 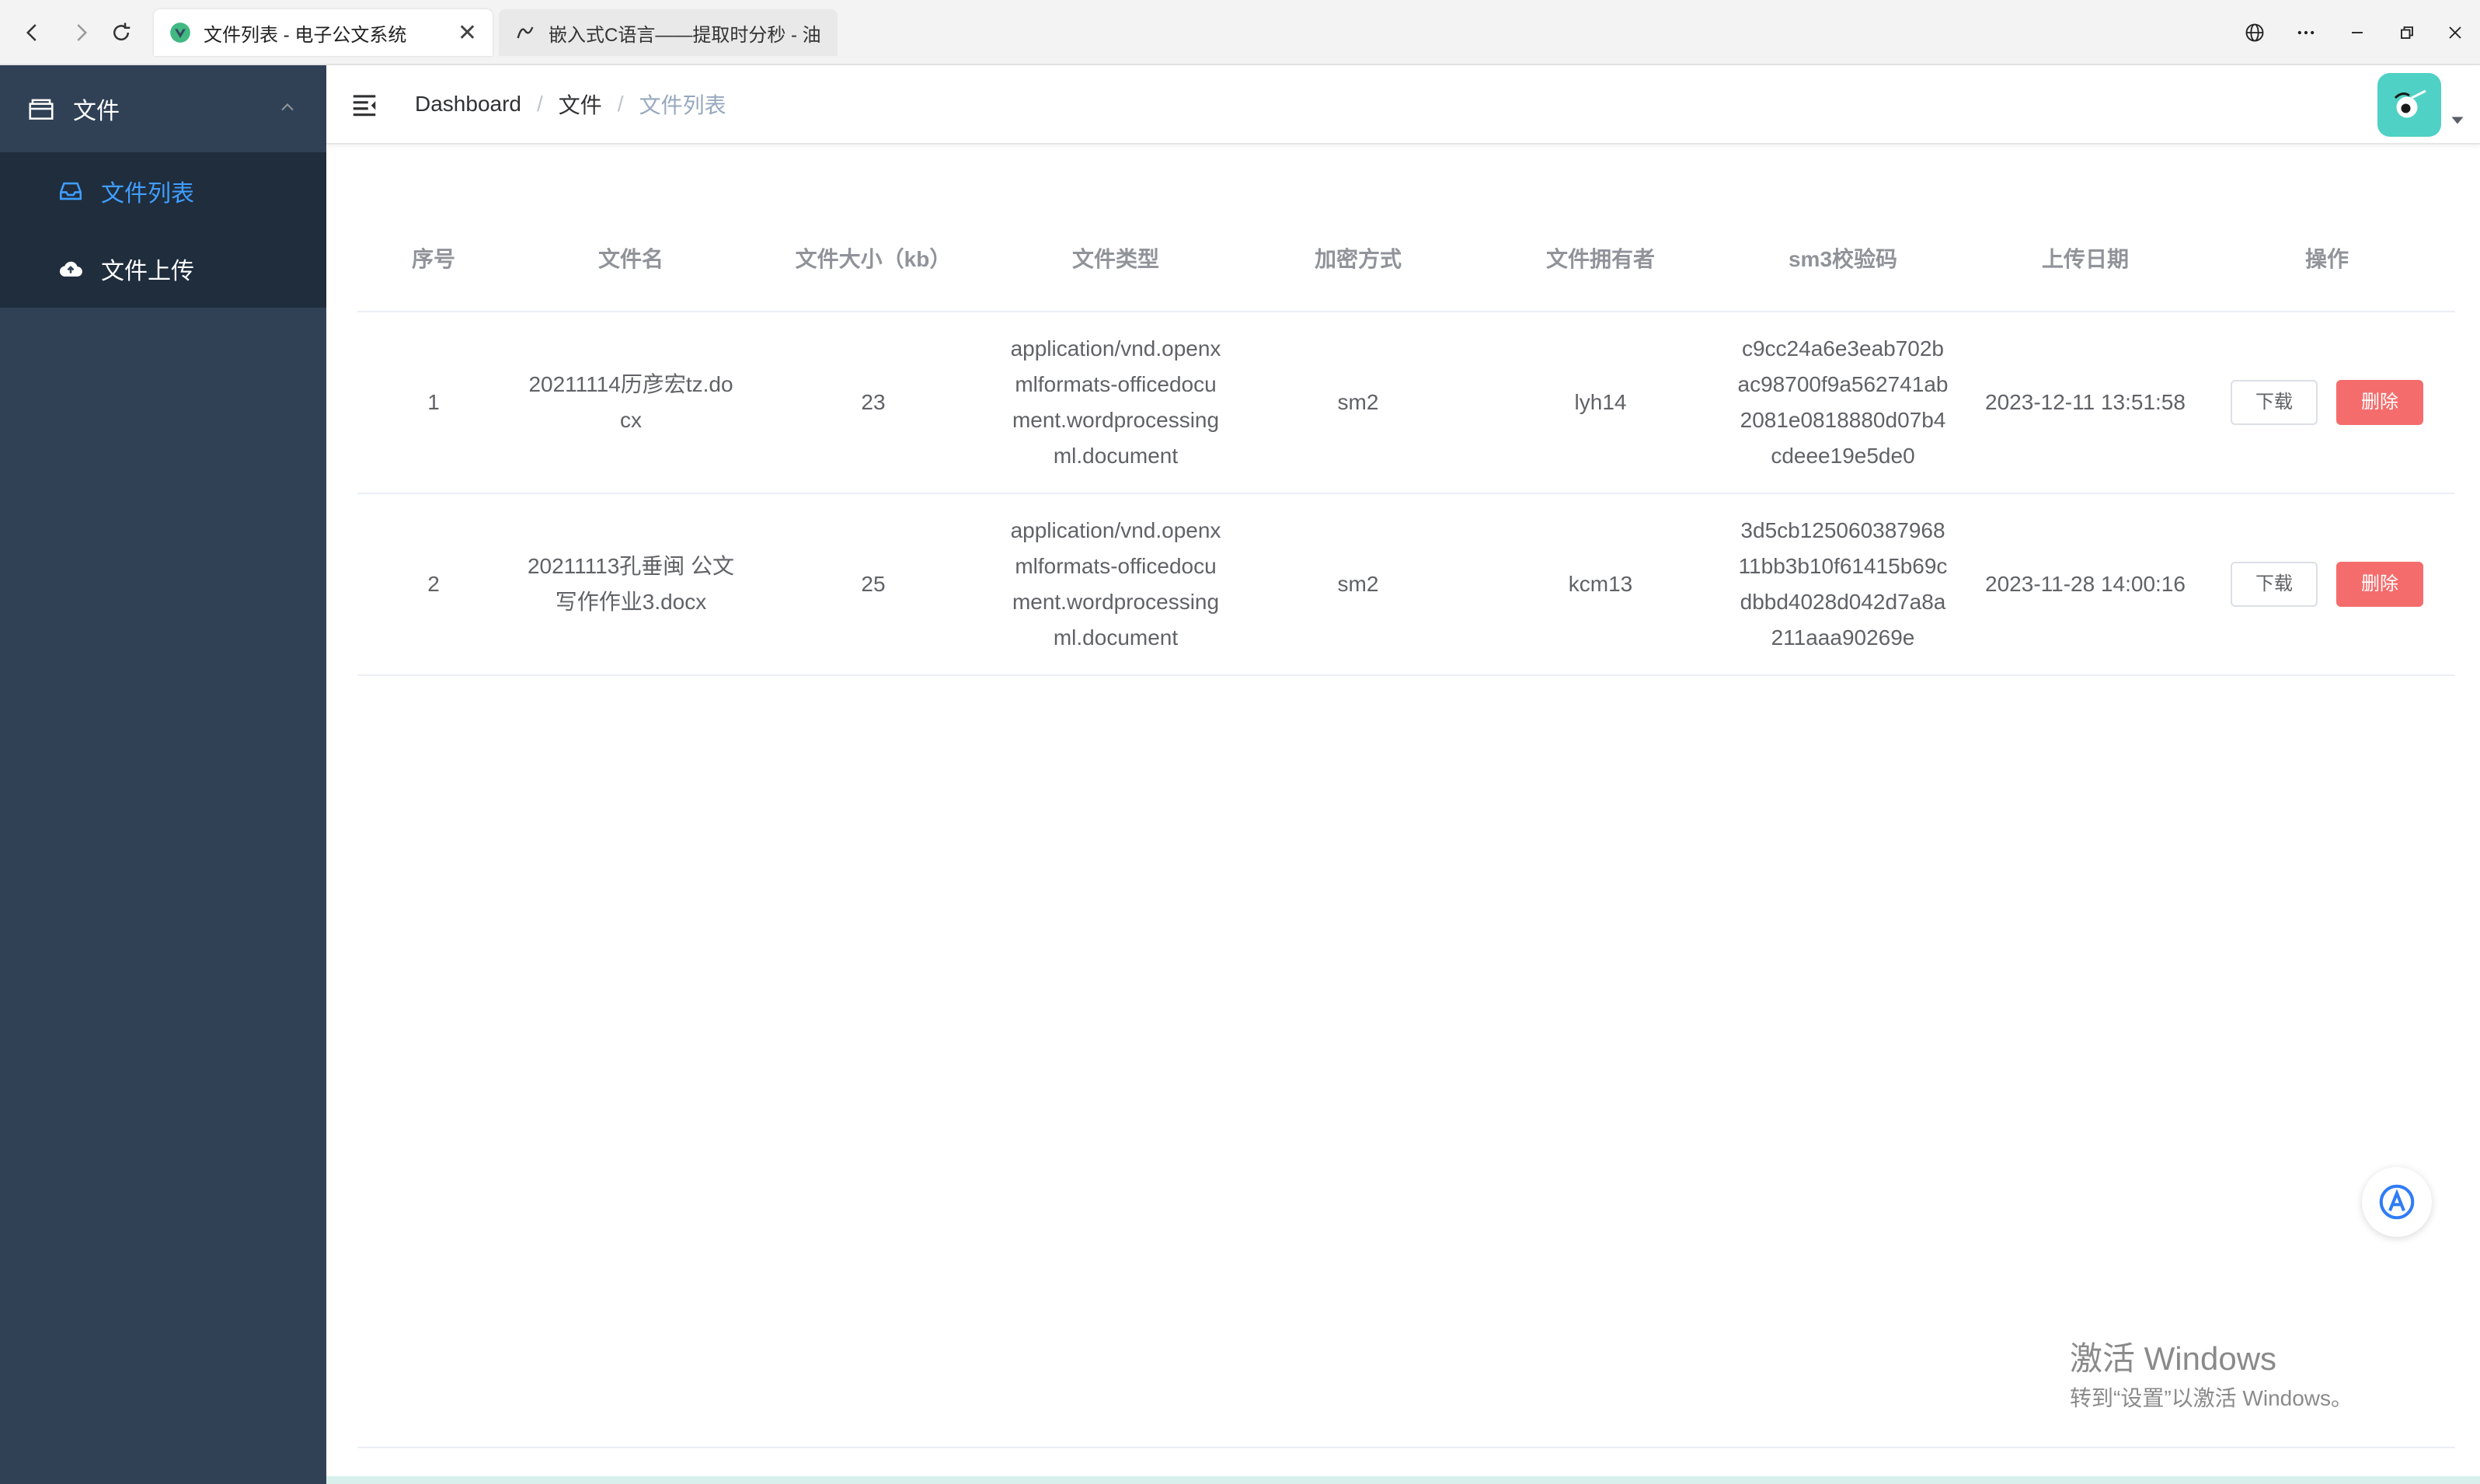 I want to click on cell-filename: 20211114历彦宏tz.docx, so click(x=630, y=402).